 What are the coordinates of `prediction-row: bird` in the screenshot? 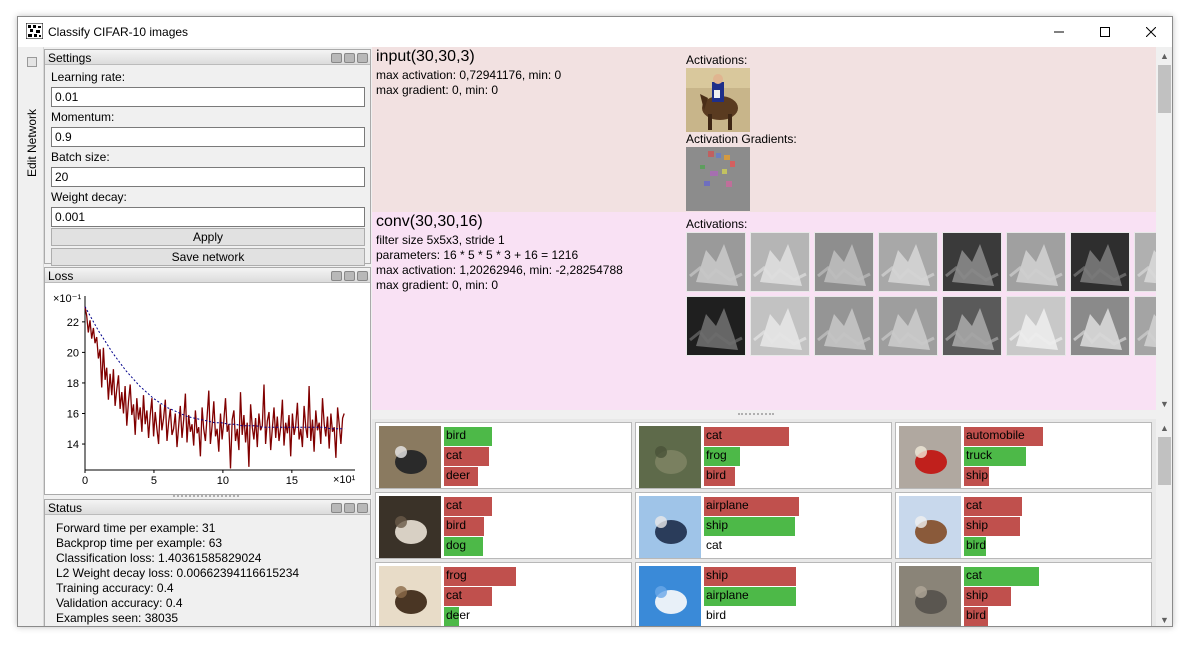 It's located at (780, 476).